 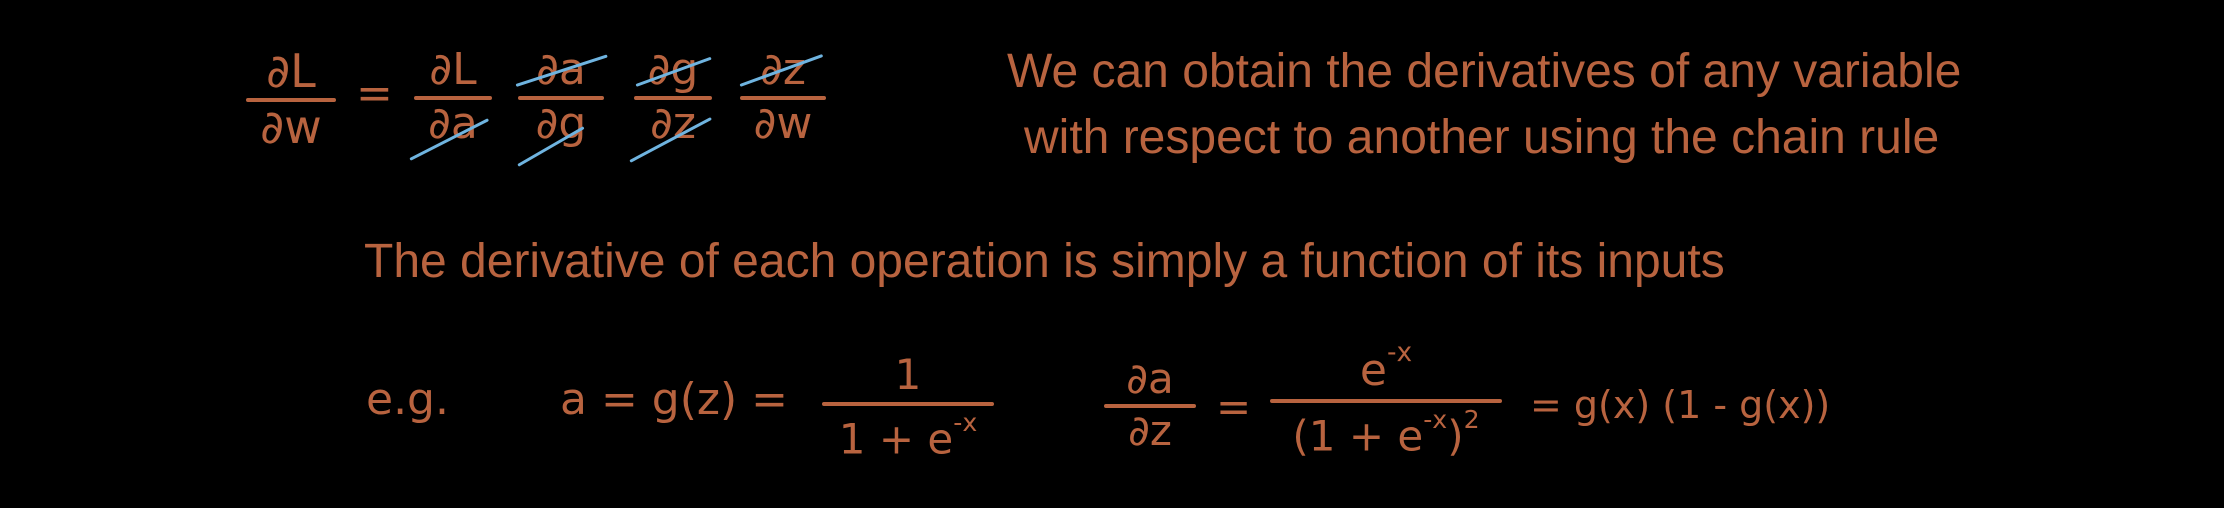 I want to click on sigmoid-numerator: 1, so click(x=908, y=374).